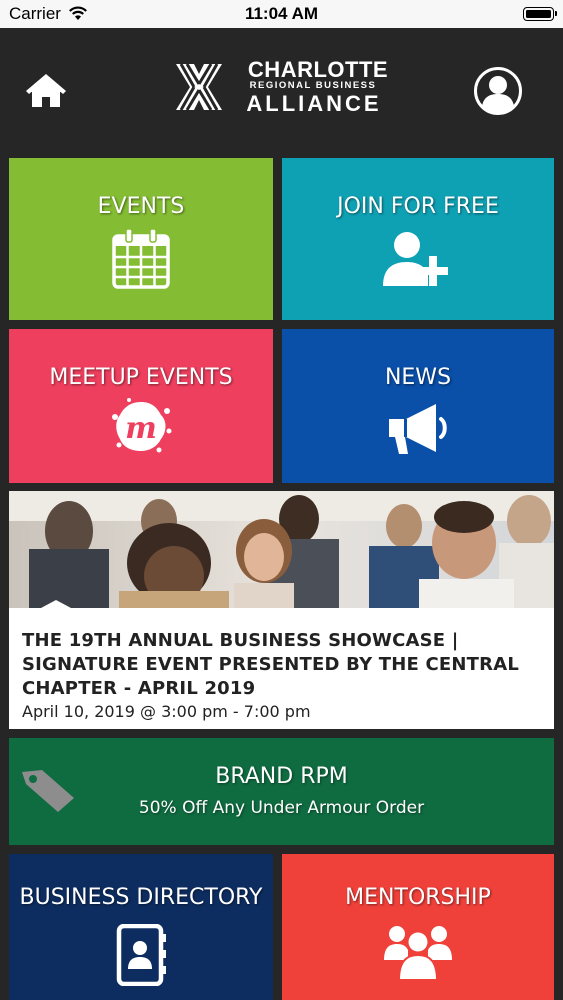 The width and height of the screenshot is (563, 1000). Describe the element at coordinates (141, 206) in the screenshot. I see `events-tile-label: EVENTS` at that location.